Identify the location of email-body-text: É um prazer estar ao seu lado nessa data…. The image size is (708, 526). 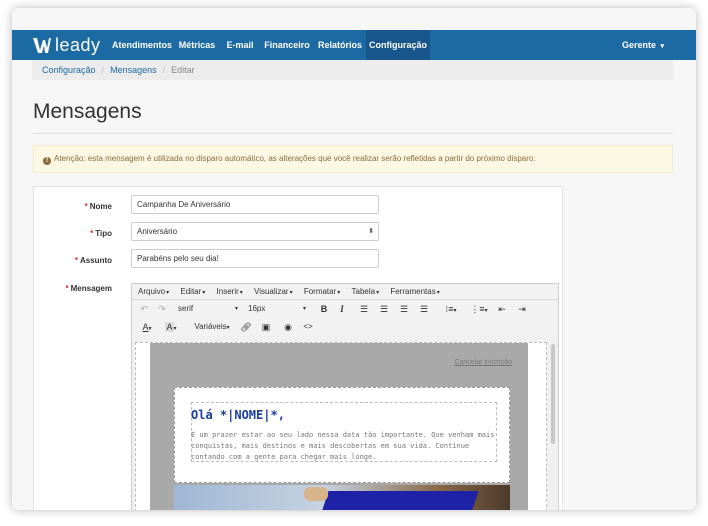
(343, 446).